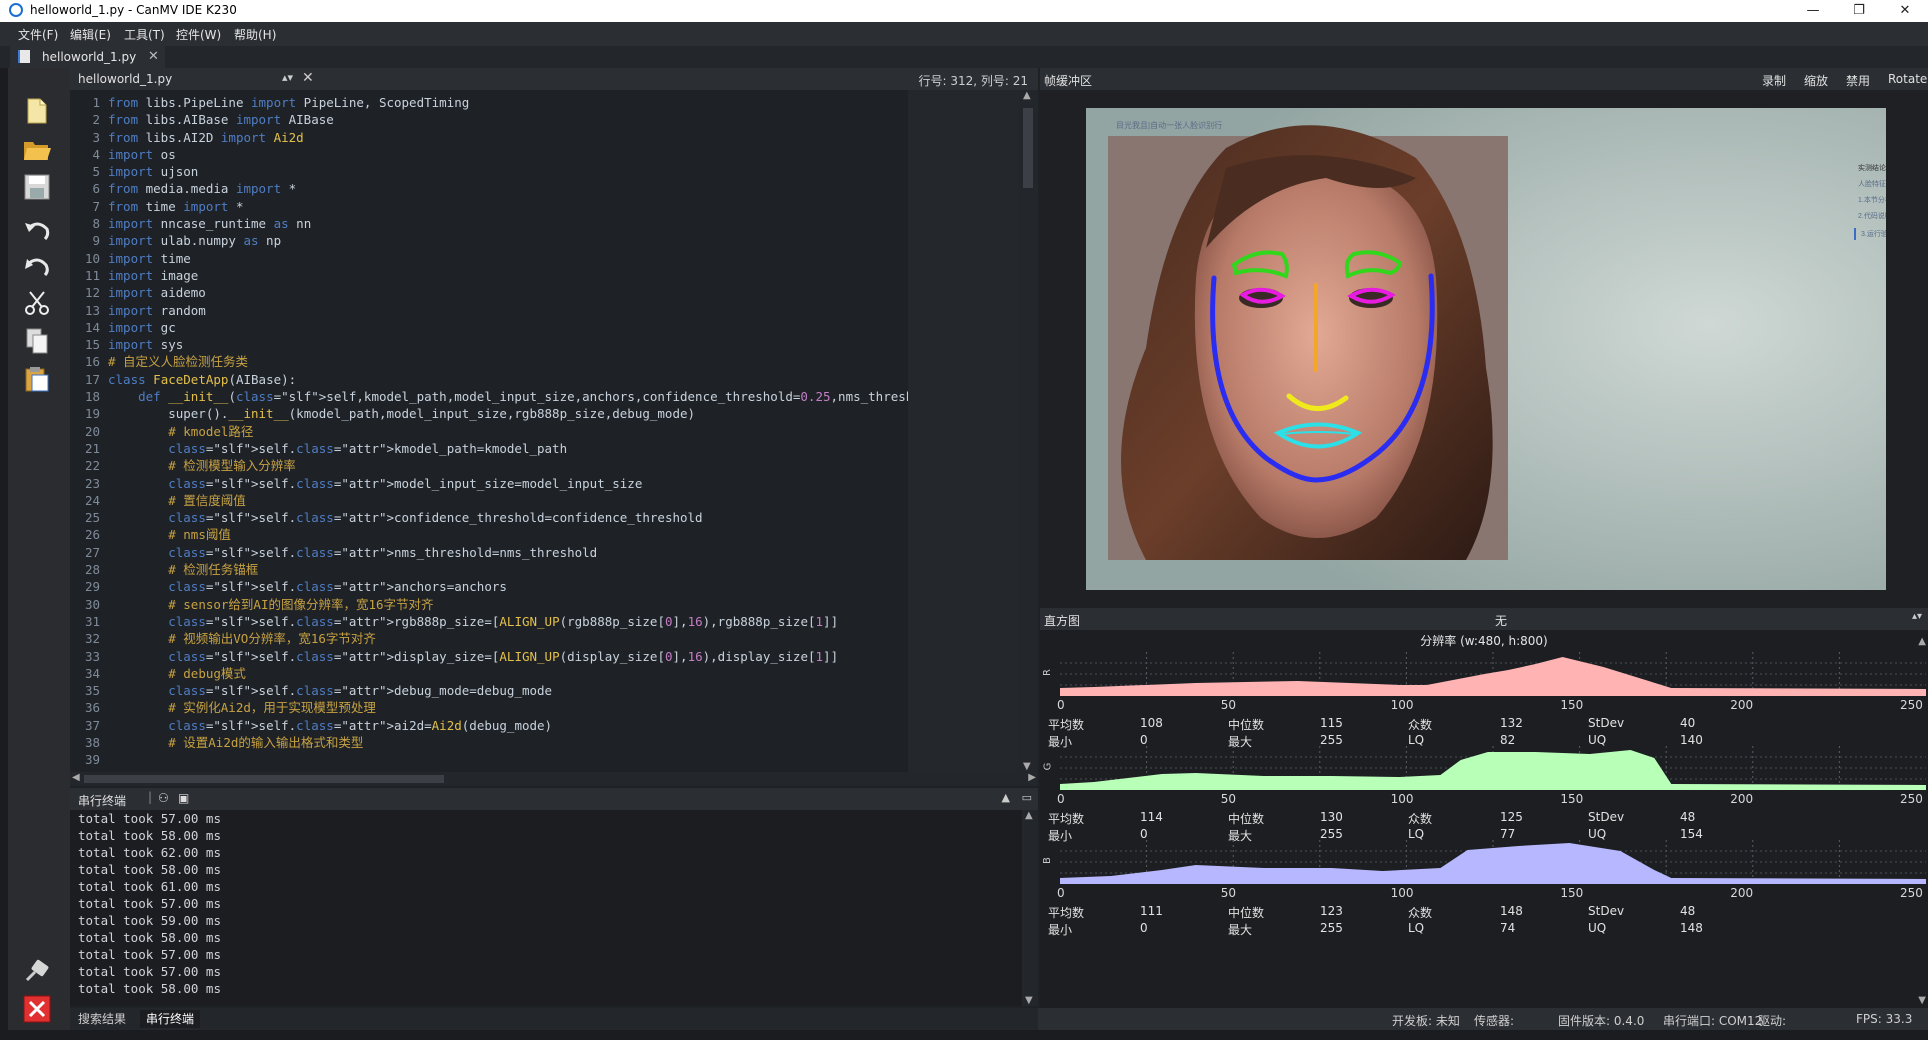 Image resolution: width=1928 pixels, height=1040 pixels. Describe the element at coordinates (1006, 797) in the screenshot. I see `collapse-icon: ▲` at that location.